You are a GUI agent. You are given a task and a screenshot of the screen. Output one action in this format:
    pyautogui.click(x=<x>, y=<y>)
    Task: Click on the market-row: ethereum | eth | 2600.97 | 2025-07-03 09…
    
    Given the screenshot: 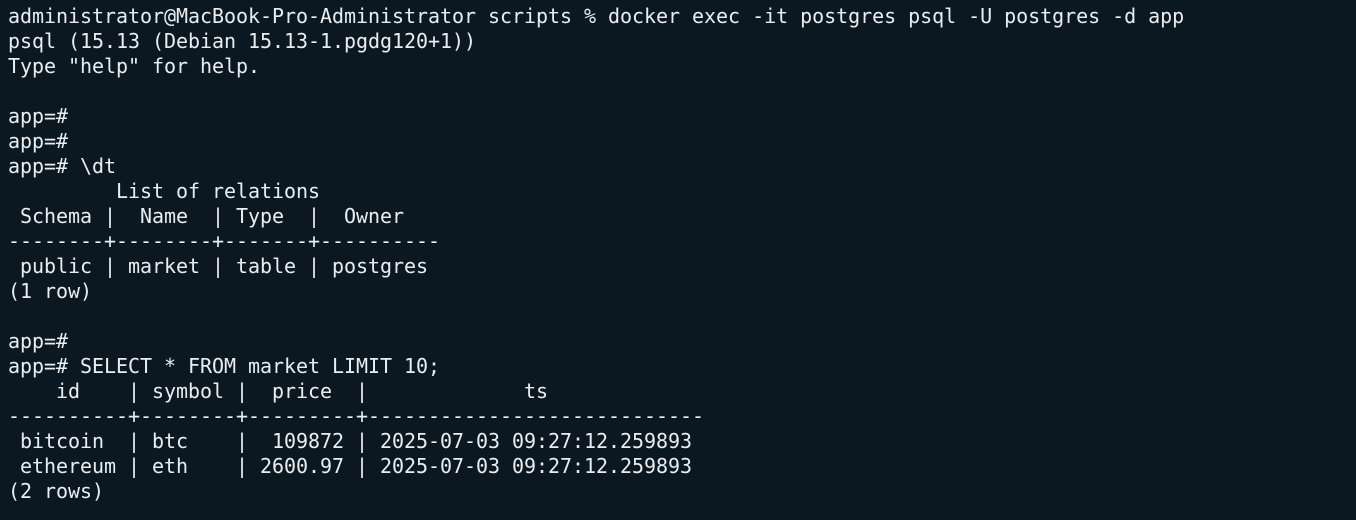 What is the action you would take?
    pyautogui.click(x=350, y=466)
    